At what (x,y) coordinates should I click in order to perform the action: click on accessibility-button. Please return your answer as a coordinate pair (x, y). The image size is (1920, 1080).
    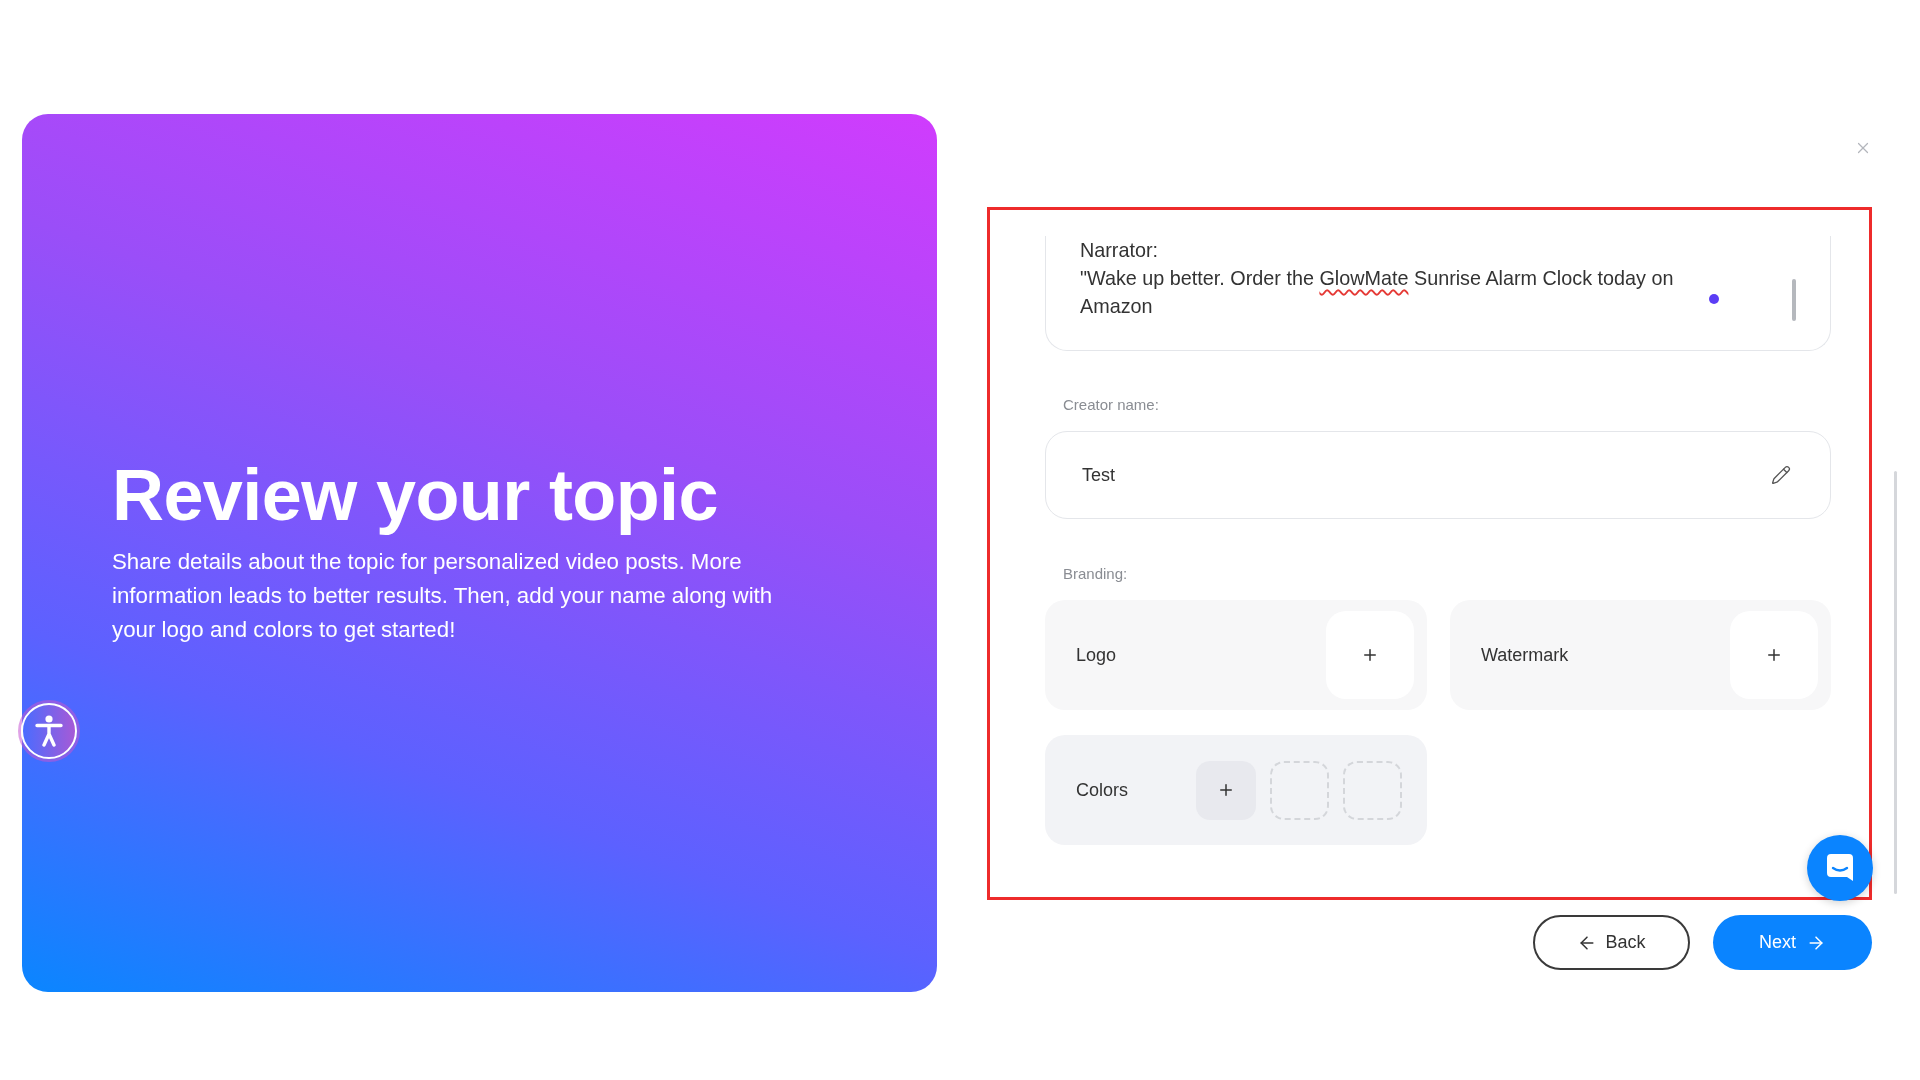
    Looking at the image, I should click on (49, 731).